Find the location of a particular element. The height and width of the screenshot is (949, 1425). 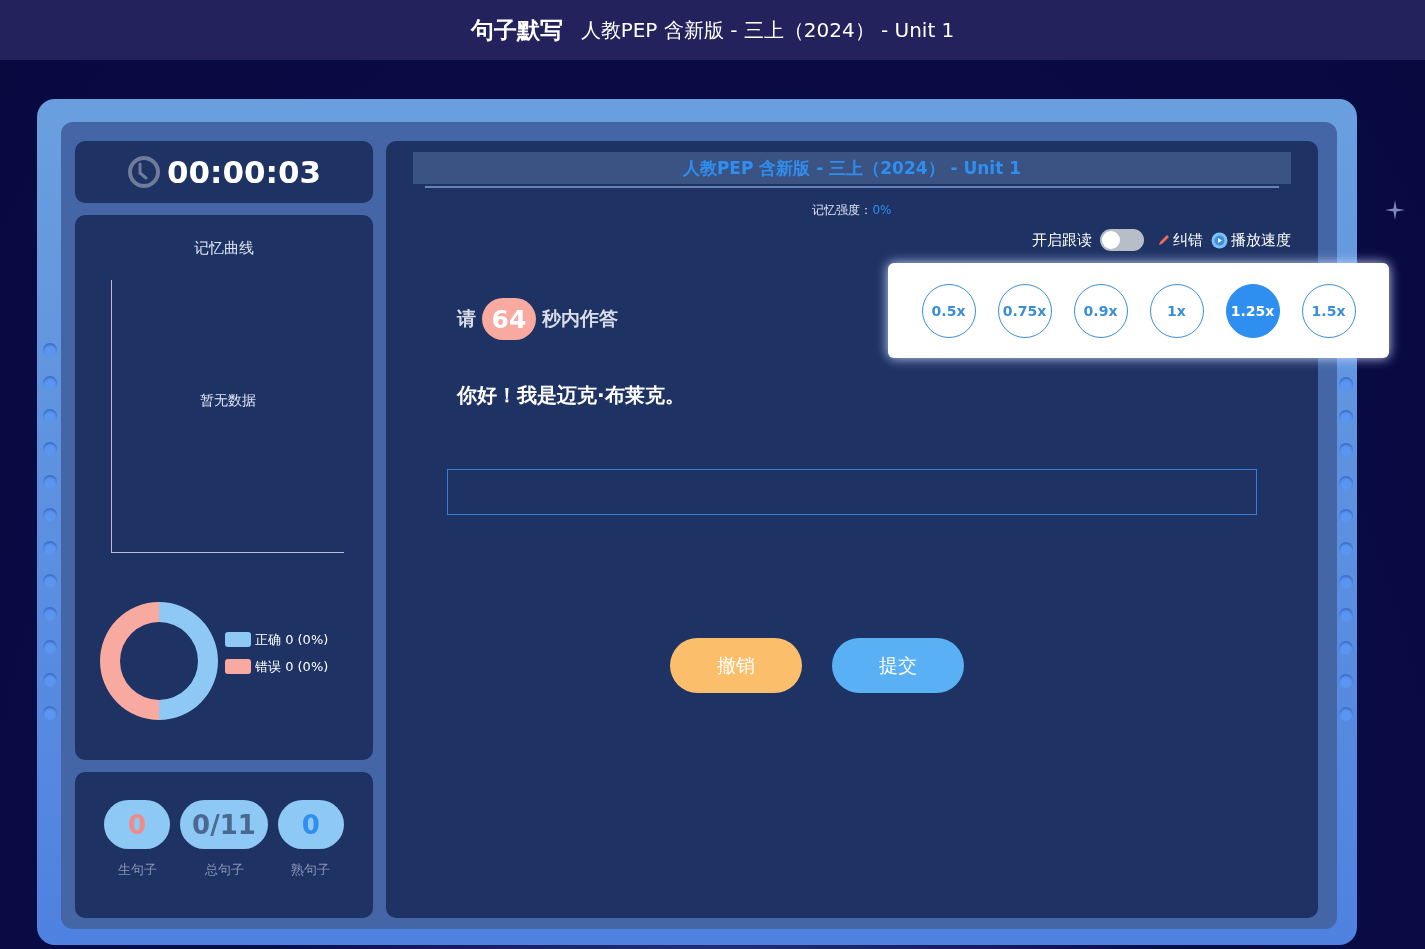

speed-option: 0.75x is located at coordinates (1024, 310).